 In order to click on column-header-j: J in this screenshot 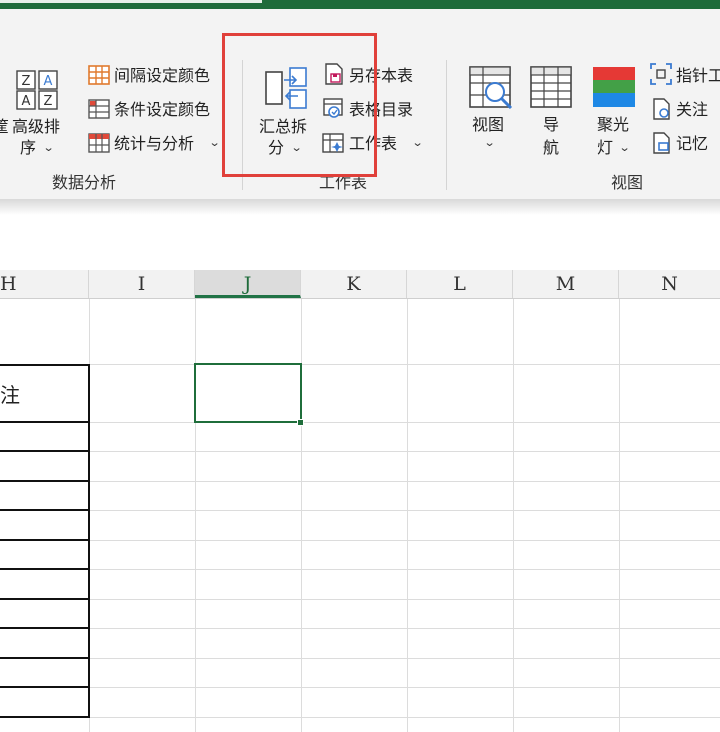, I will do `click(248, 284)`.